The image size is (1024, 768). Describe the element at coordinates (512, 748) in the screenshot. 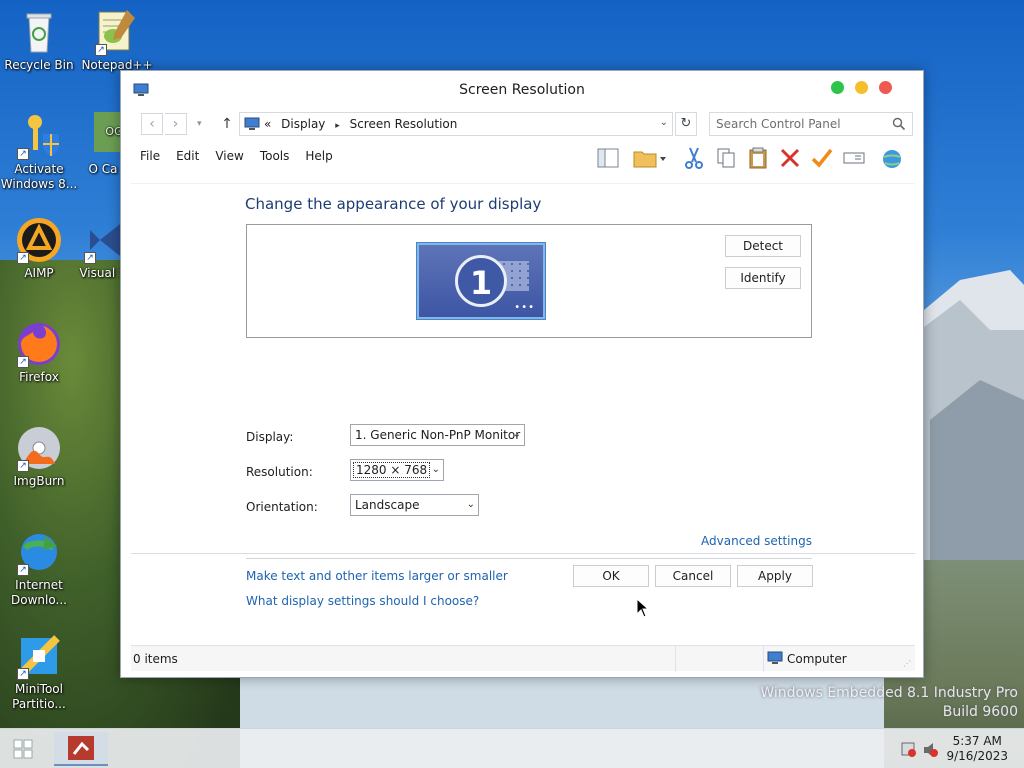

I see `taskbar: 5:37 AM 9/16/2023` at that location.